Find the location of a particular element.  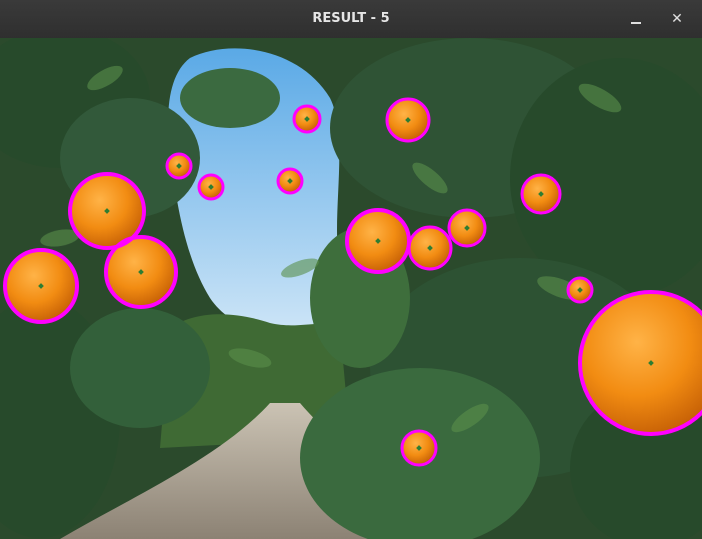

close-button: ✕ is located at coordinates (677, 19).